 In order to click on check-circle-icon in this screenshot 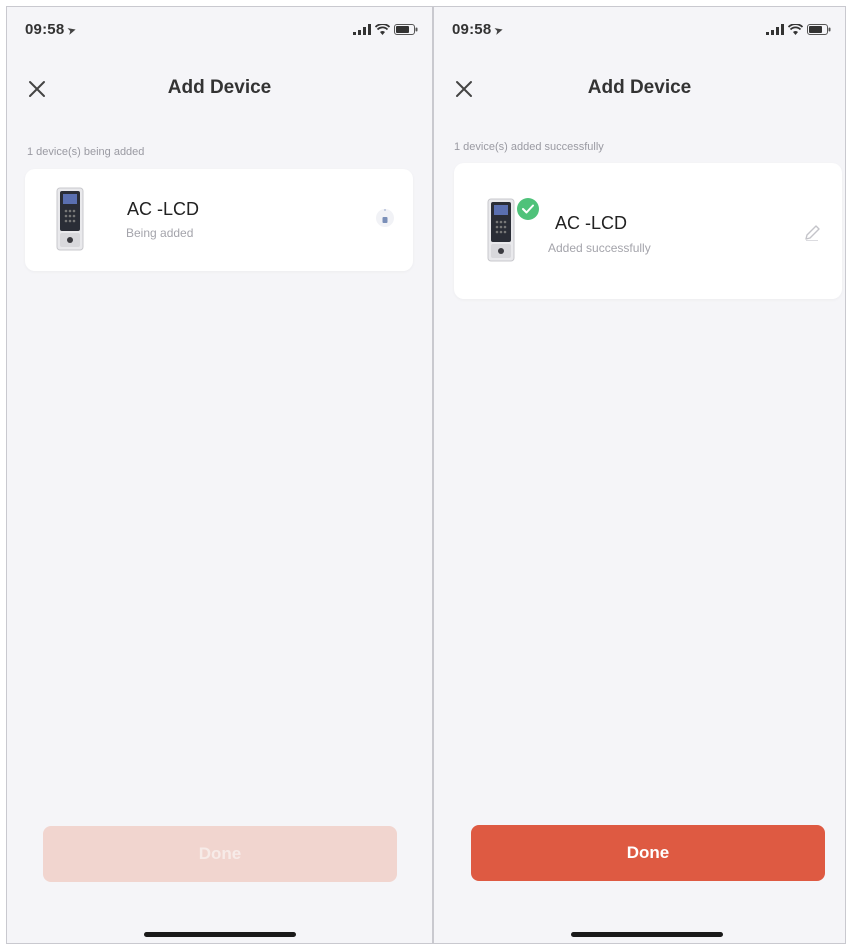, I will do `click(528, 209)`.